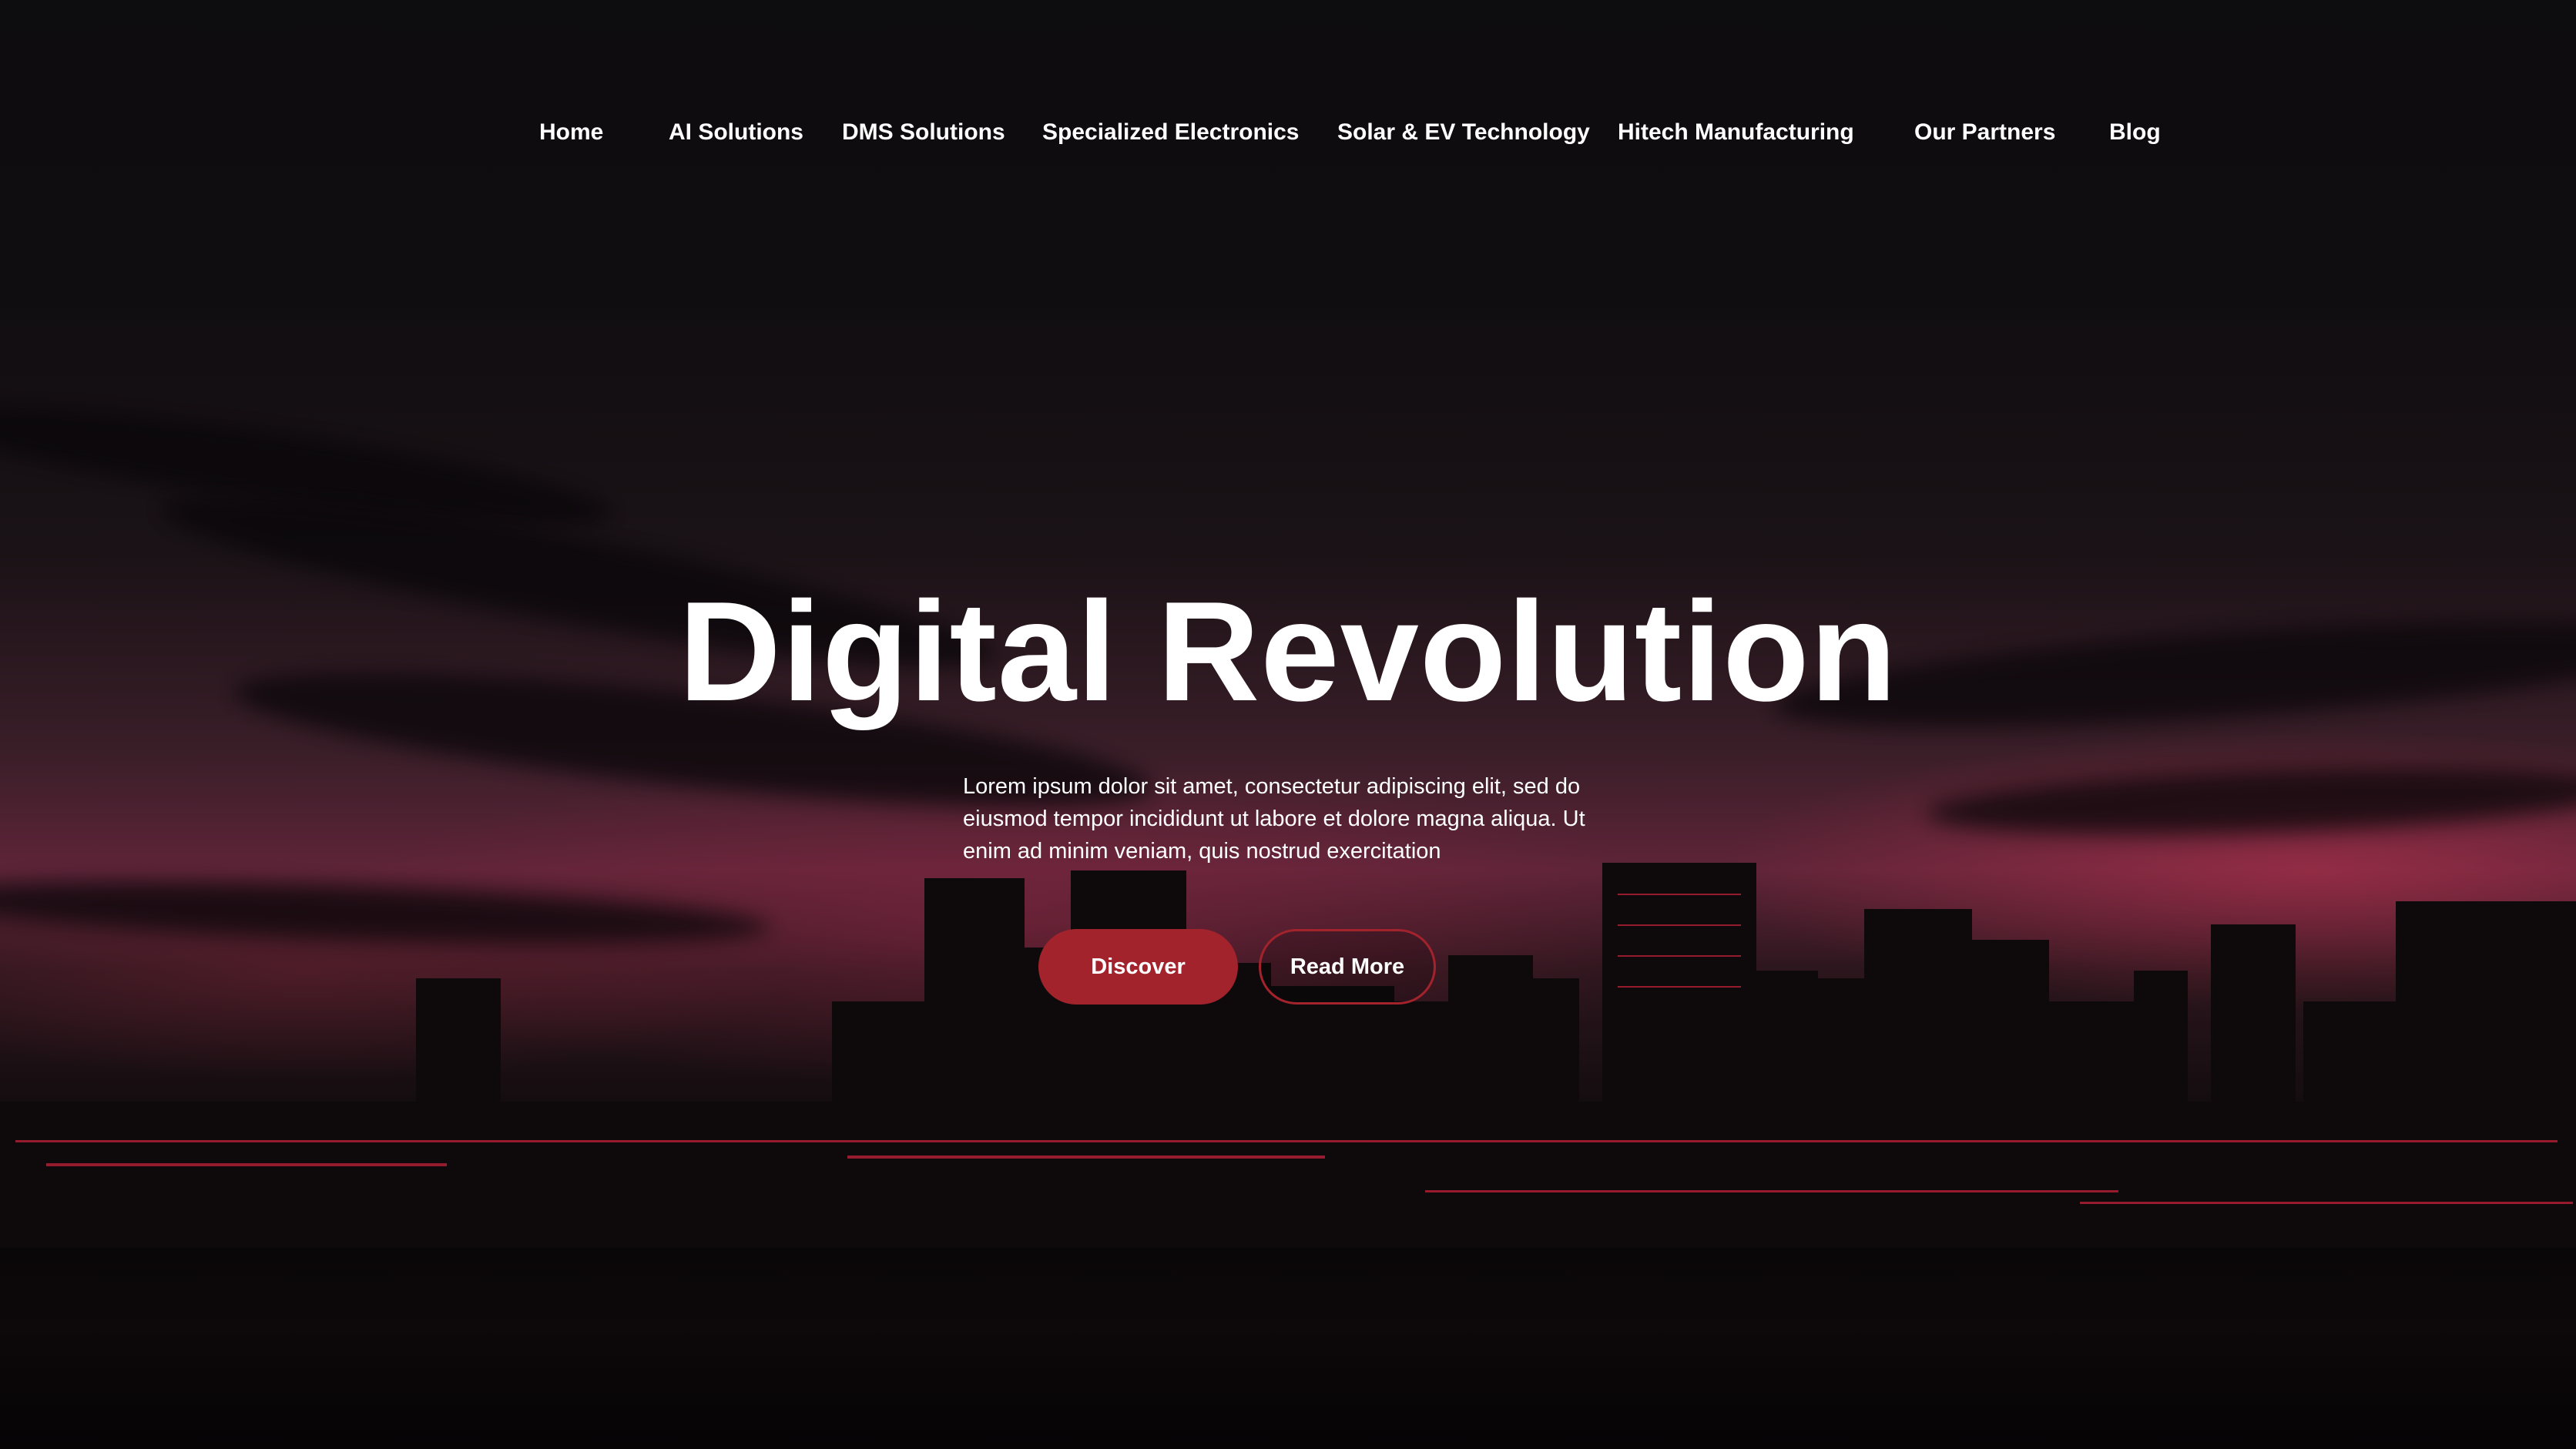 The image size is (2576, 1449). What do you see at coordinates (1984, 132) in the screenshot?
I see `nav-item-our-partners: Our Partners` at bounding box center [1984, 132].